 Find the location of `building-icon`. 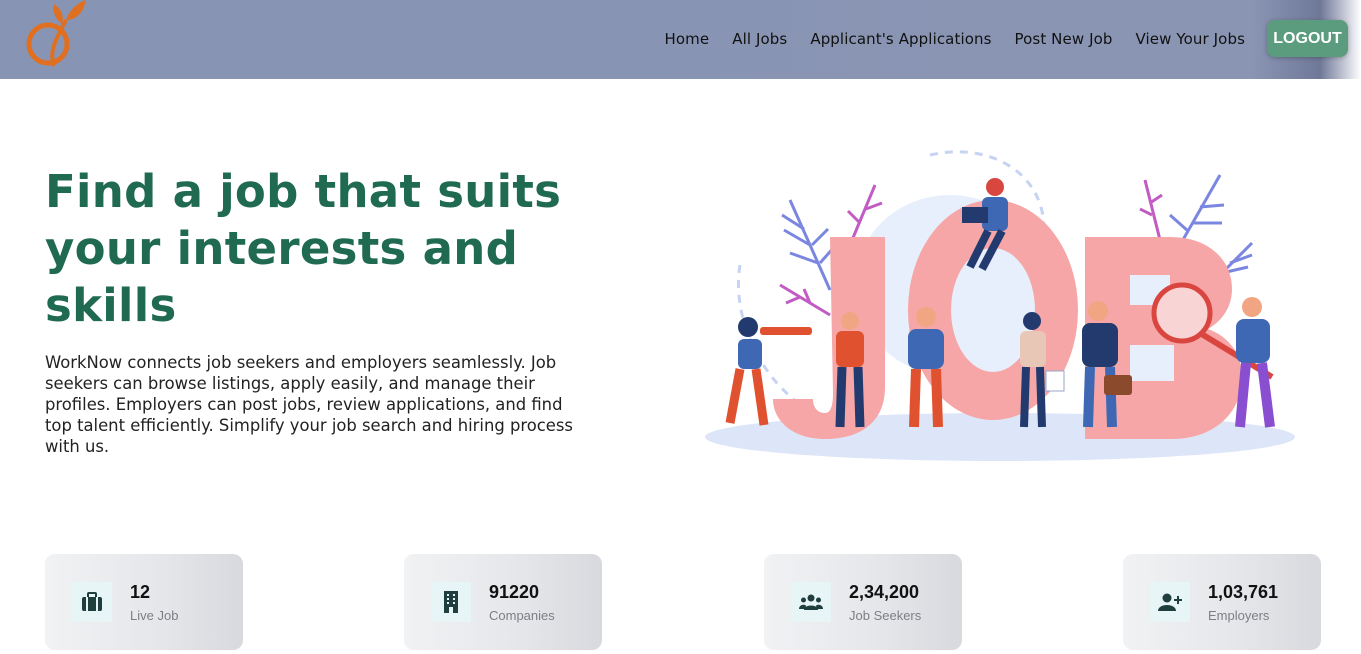

building-icon is located at coordinates (451, 602).